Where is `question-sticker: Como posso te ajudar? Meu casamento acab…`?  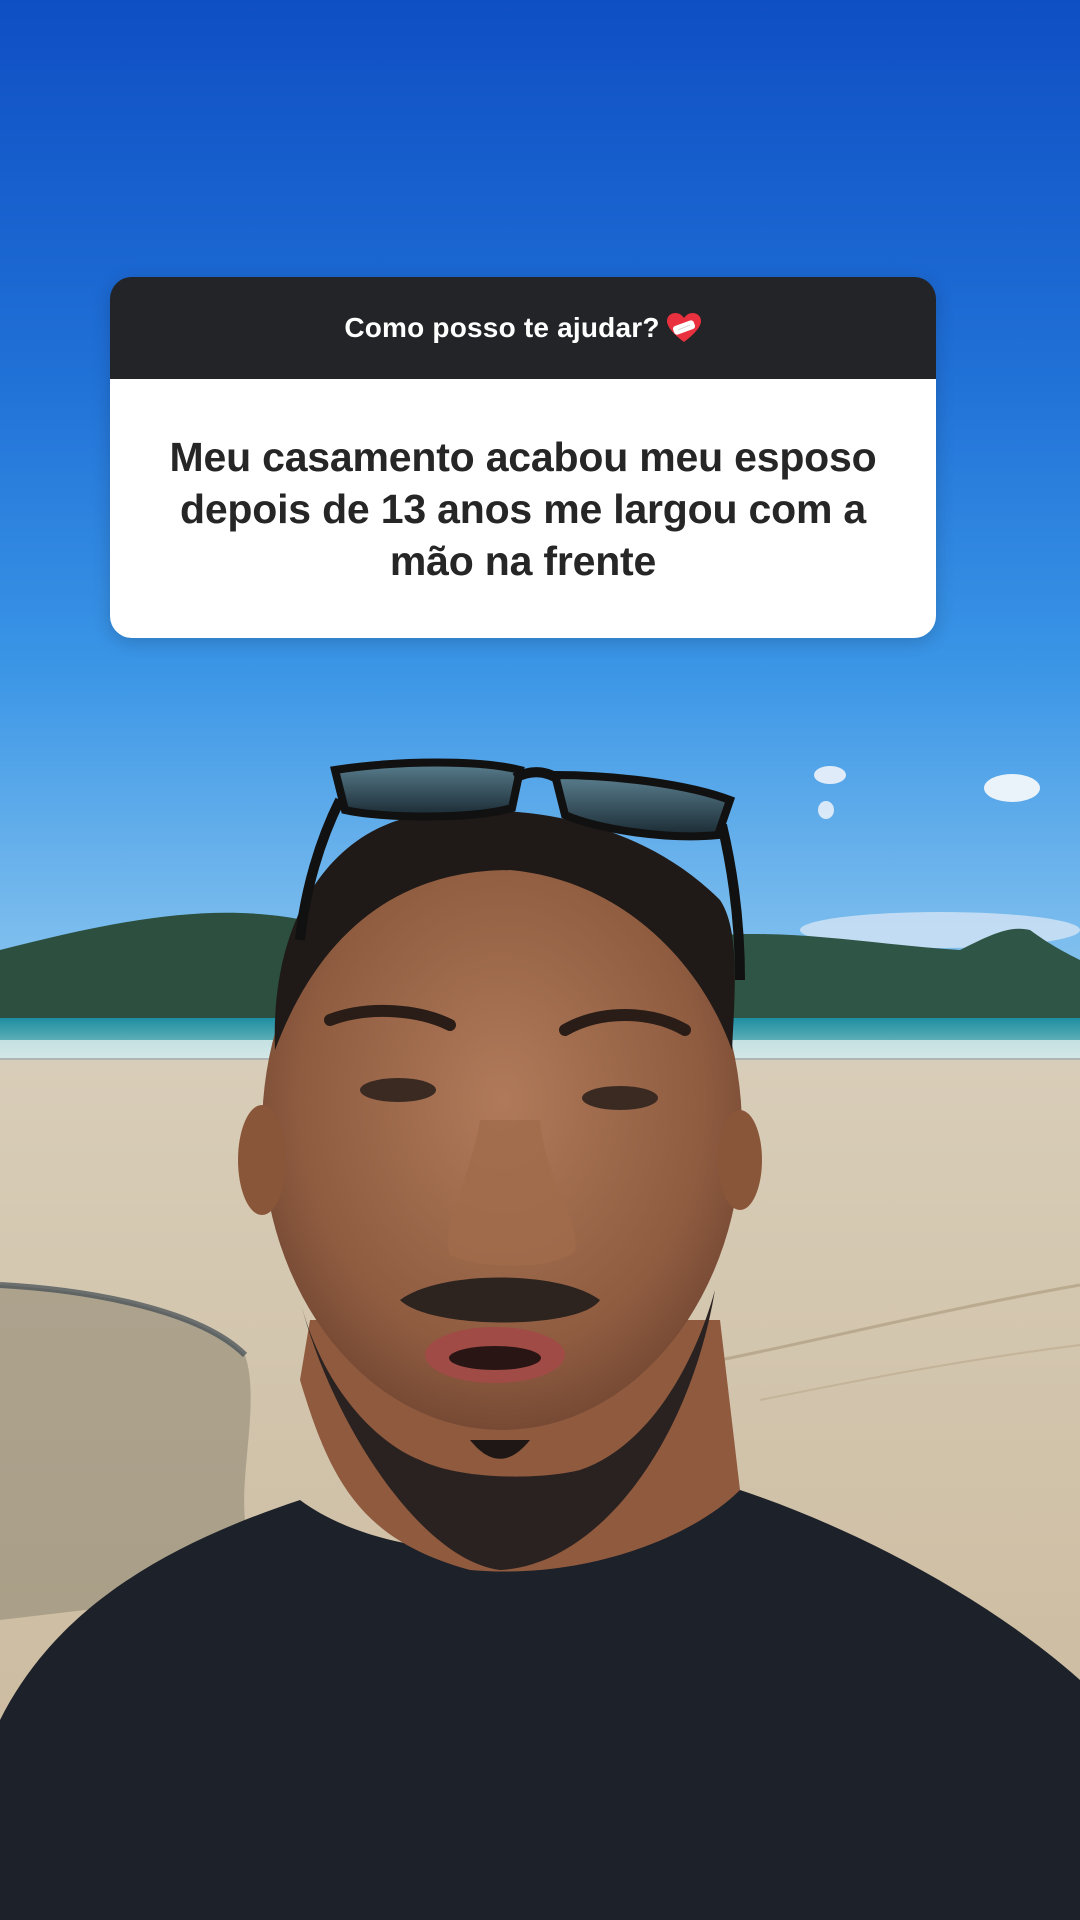
question-sticker: Como posso te ajudar? Meu casamento acab… is located at coordinates (523, 457).